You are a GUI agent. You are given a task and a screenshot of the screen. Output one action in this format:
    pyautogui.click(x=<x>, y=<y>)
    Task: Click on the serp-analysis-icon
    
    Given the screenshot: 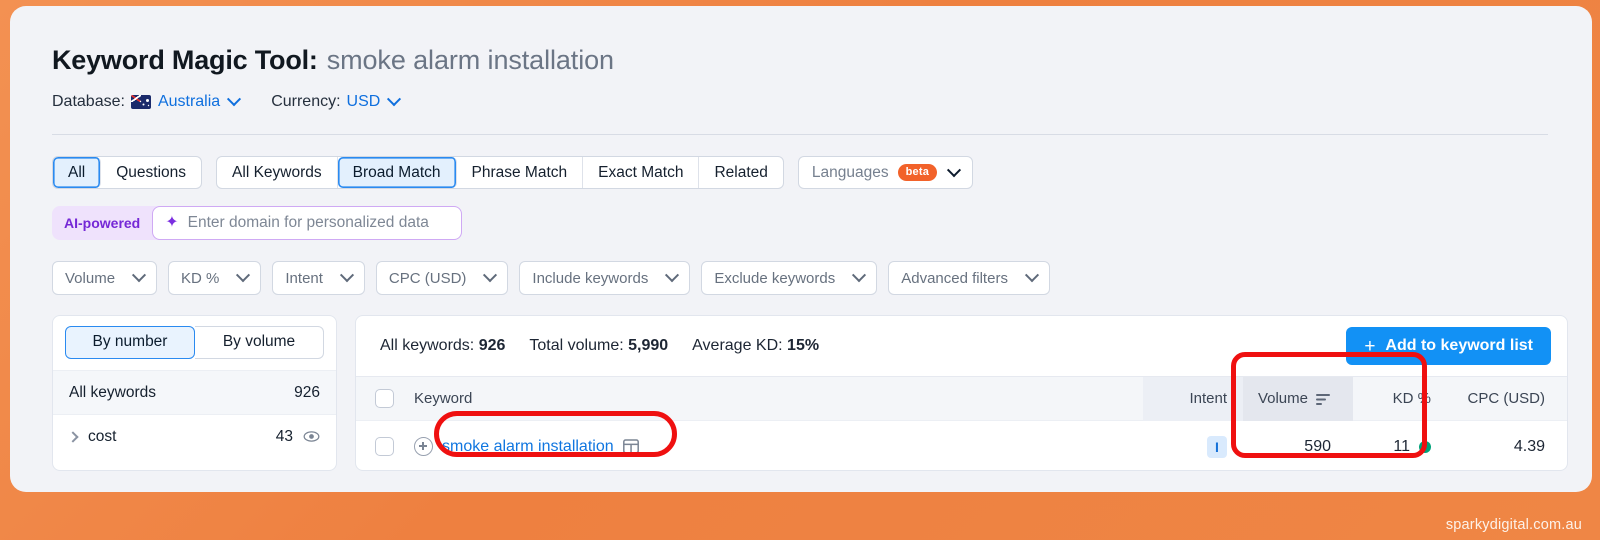 What is the action you would take?
    pyautogui.click(x=630, y=446)
    